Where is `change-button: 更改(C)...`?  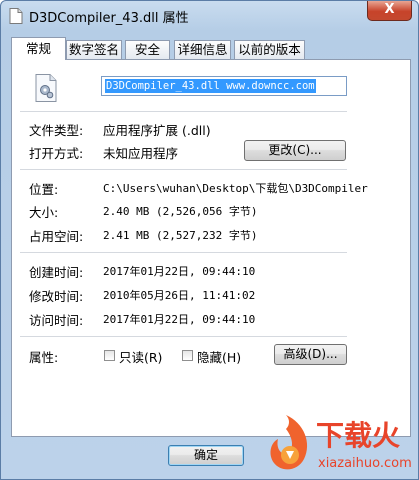 change-button: 更改(C)... is located at coordinates (295, 150).